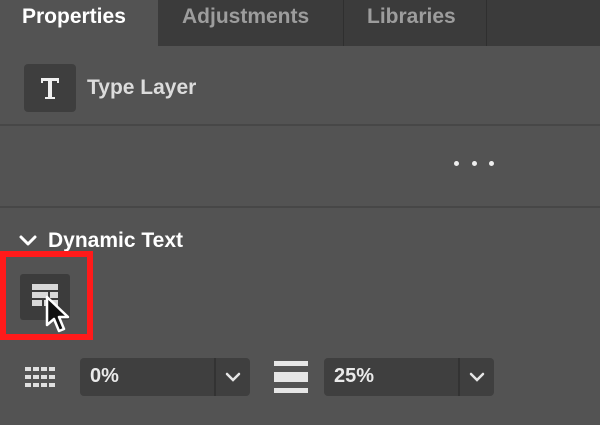 Image resolution: width=600 pixels, height=425 pixels. I want to click on grid-spacing-value: 0%, so click(104, 376).